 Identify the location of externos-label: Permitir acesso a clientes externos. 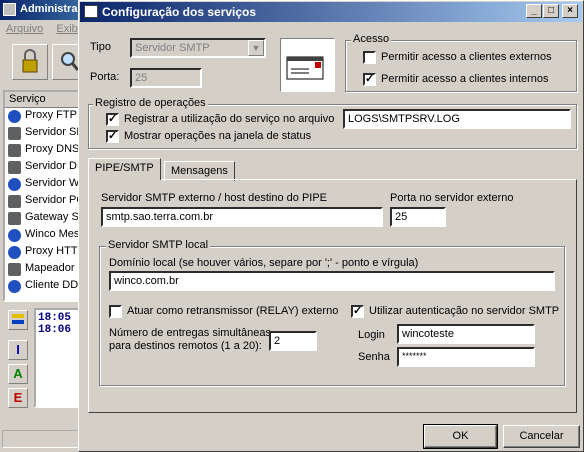
(466, 57).